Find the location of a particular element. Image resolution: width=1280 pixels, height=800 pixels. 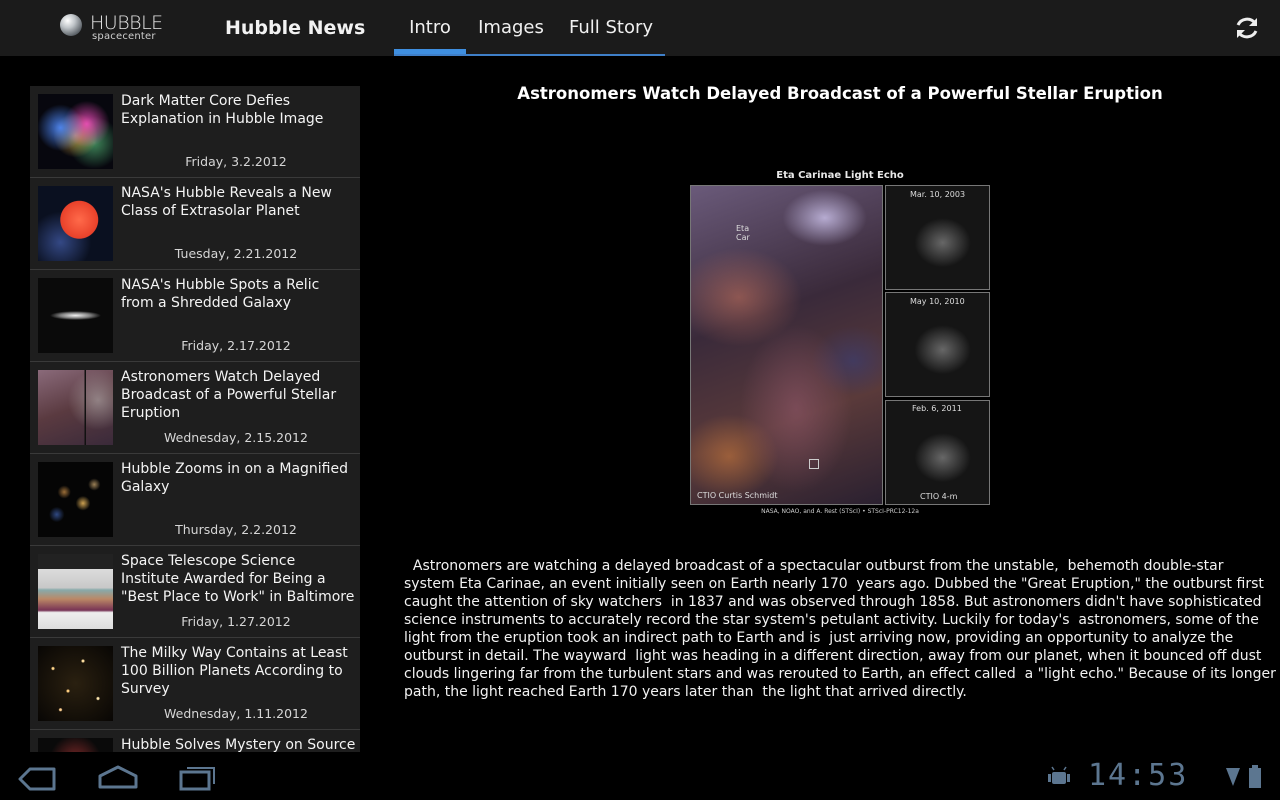

panel-date: Feb. 6, 2011 is located at coordinates (937, 408).